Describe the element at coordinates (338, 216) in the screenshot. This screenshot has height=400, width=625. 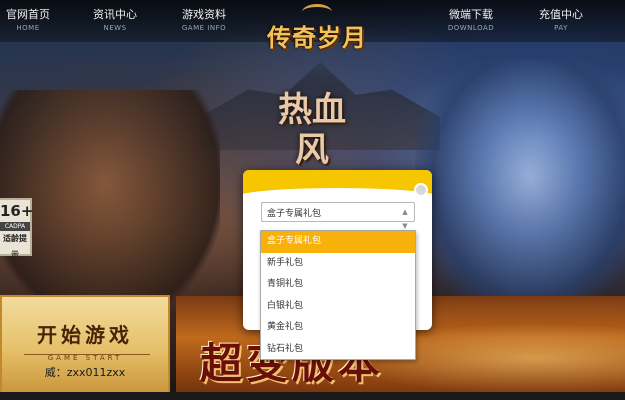
I see `gift-select: 盒子专属礼包 ▲ ▼` at that location.